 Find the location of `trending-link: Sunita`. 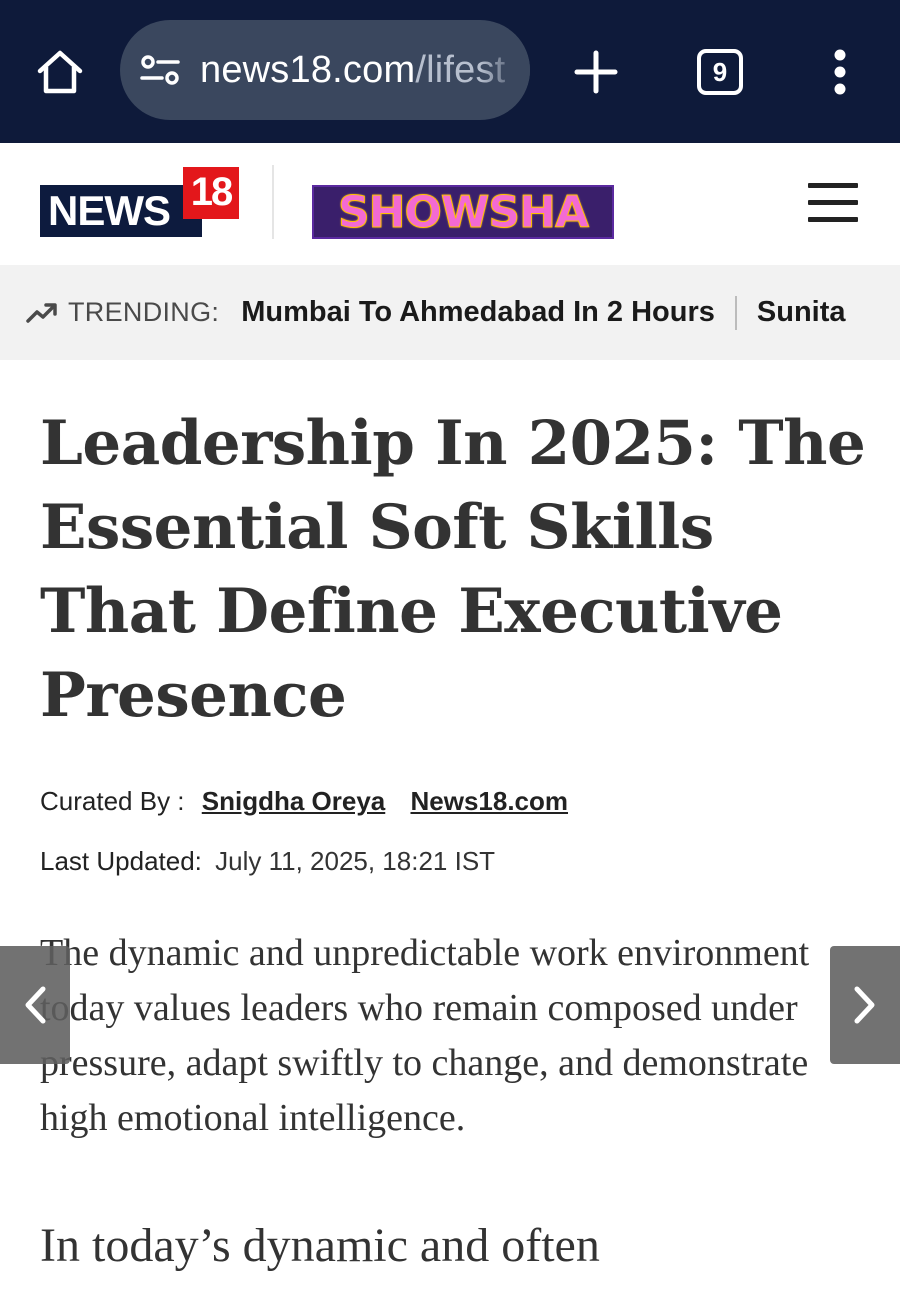

trending-link: Sunita is located at coordinates (801, 312).